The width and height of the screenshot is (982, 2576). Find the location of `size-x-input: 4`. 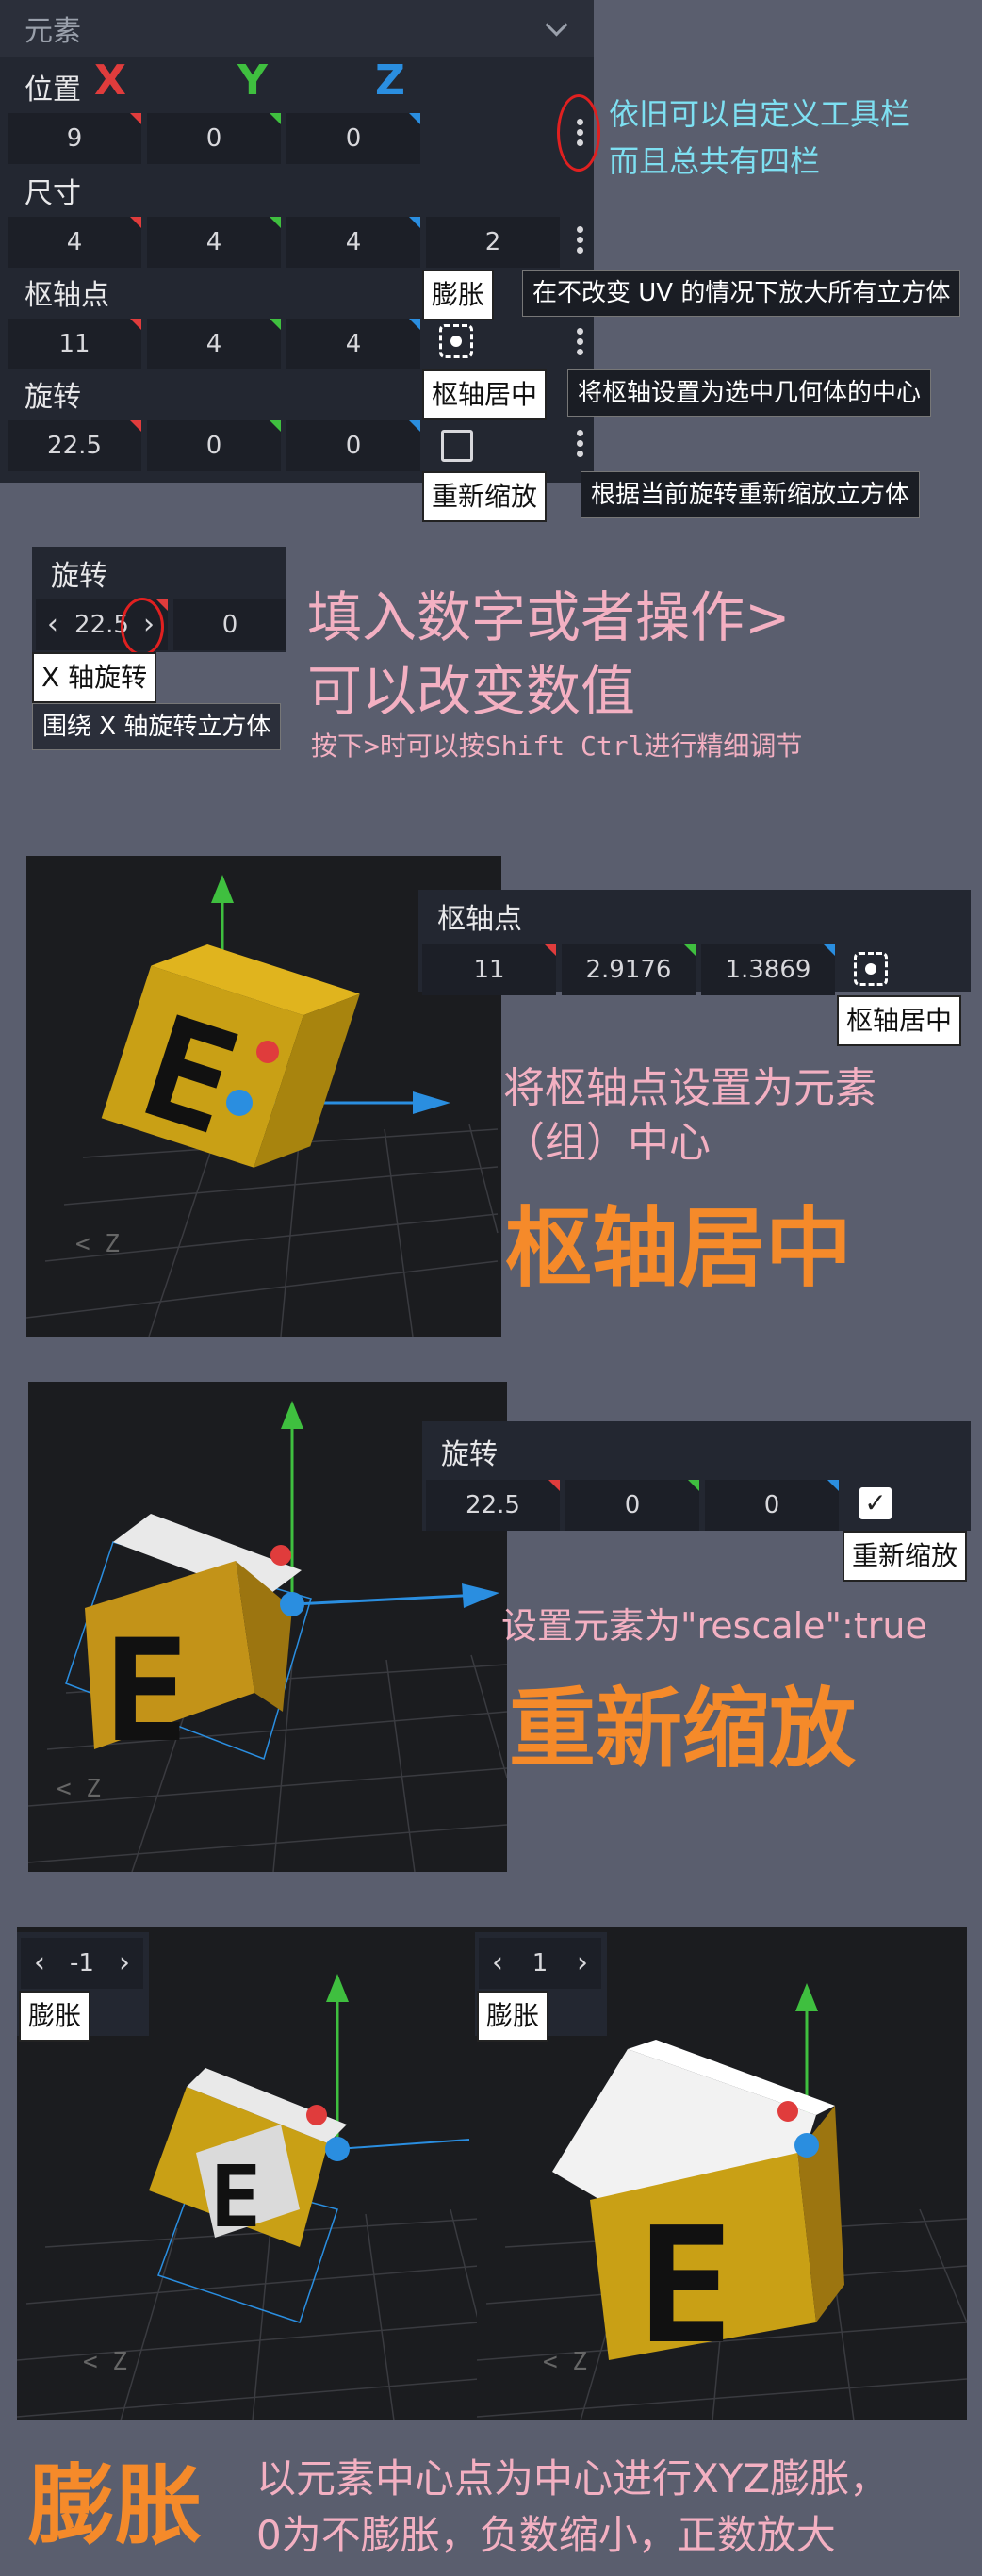

size-x-input: 4 is located at coordinates (75, 242).